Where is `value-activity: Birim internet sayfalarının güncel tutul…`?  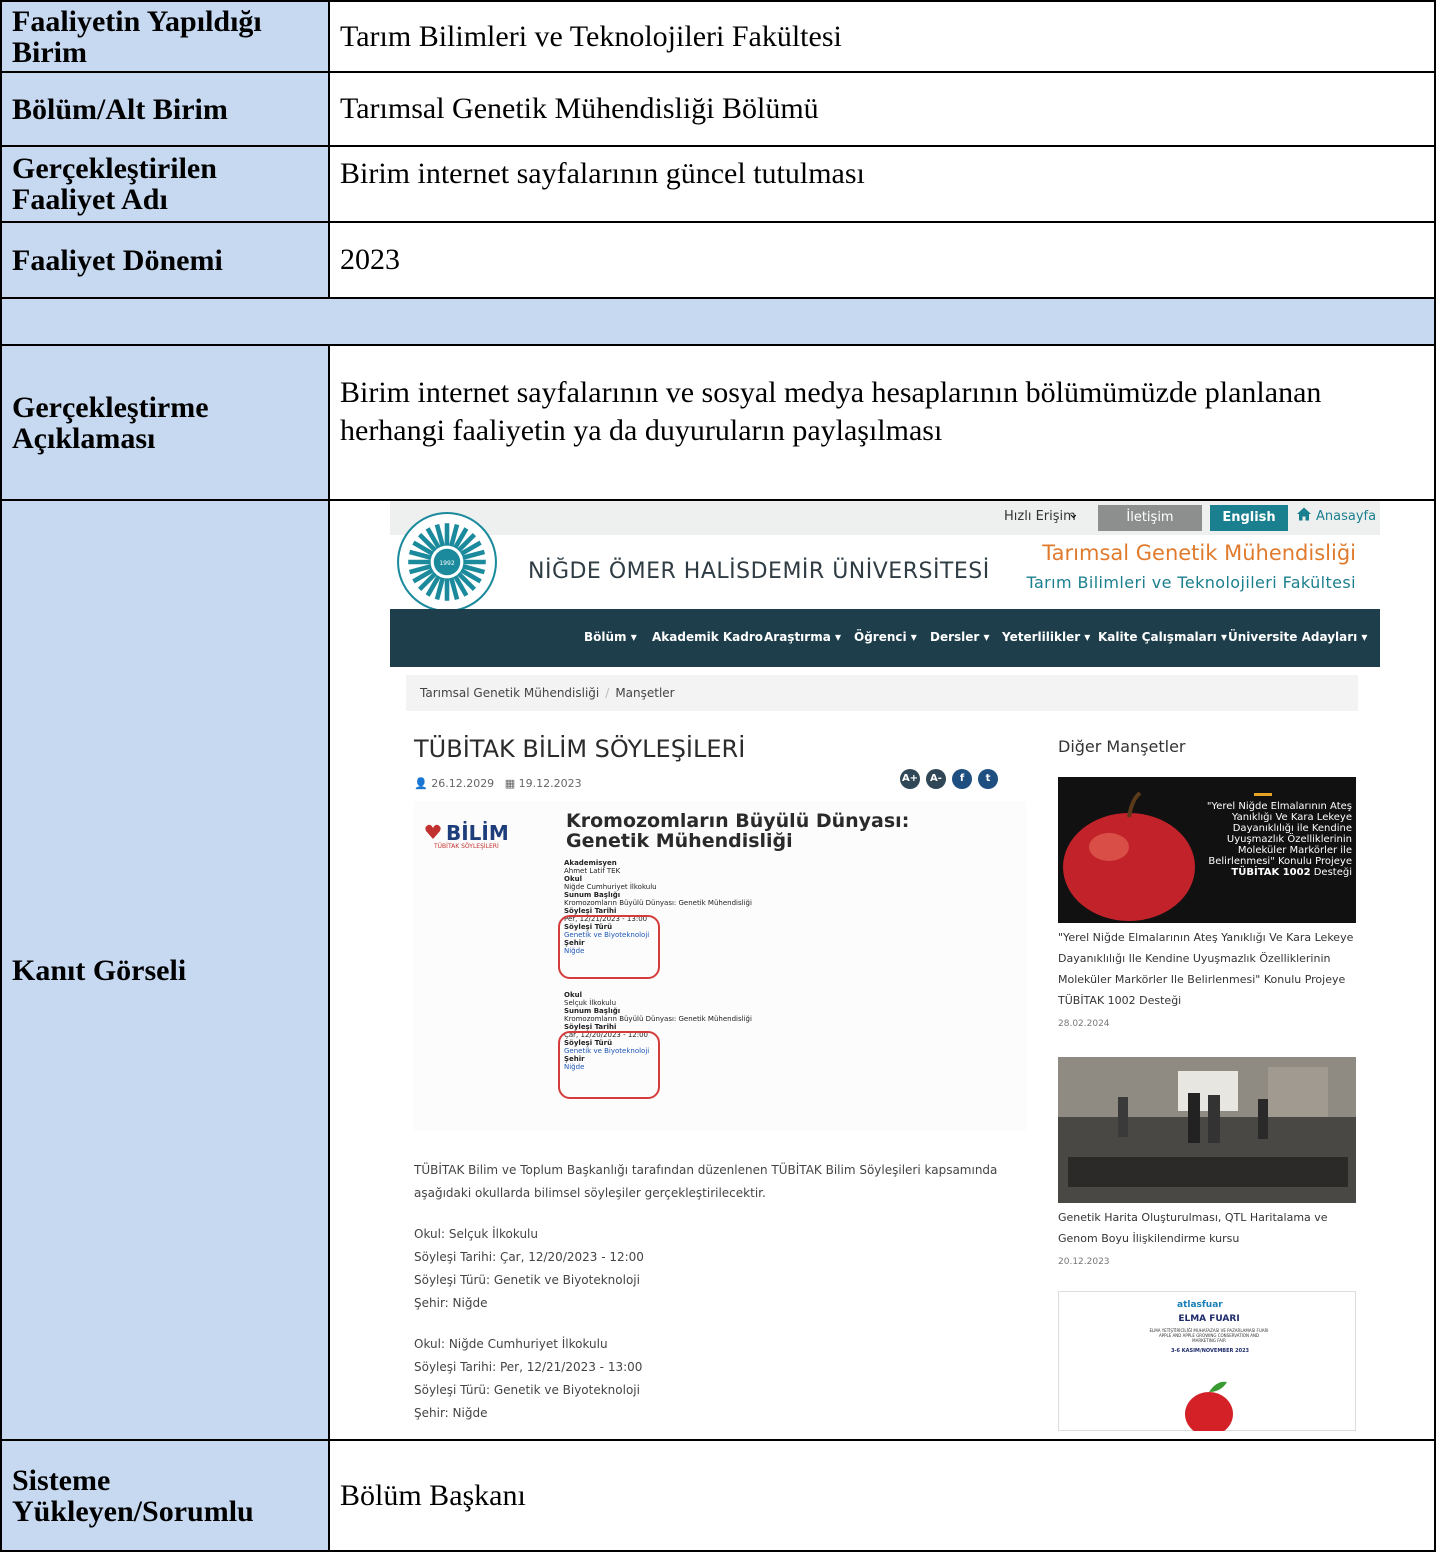
value-activity: Birim internet sayfalarının güncel tutul… is located at coordinates (882, 184).